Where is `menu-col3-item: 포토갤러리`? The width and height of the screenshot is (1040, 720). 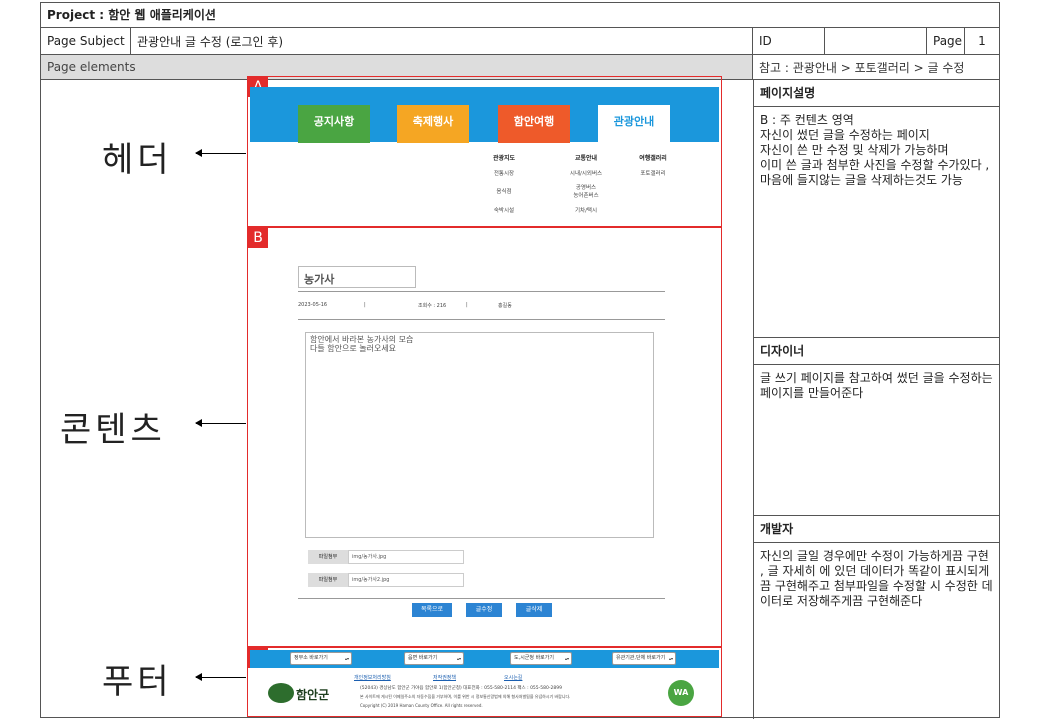
menu-col3-item: 포토갤러리 is located at coordinates (653, 173).